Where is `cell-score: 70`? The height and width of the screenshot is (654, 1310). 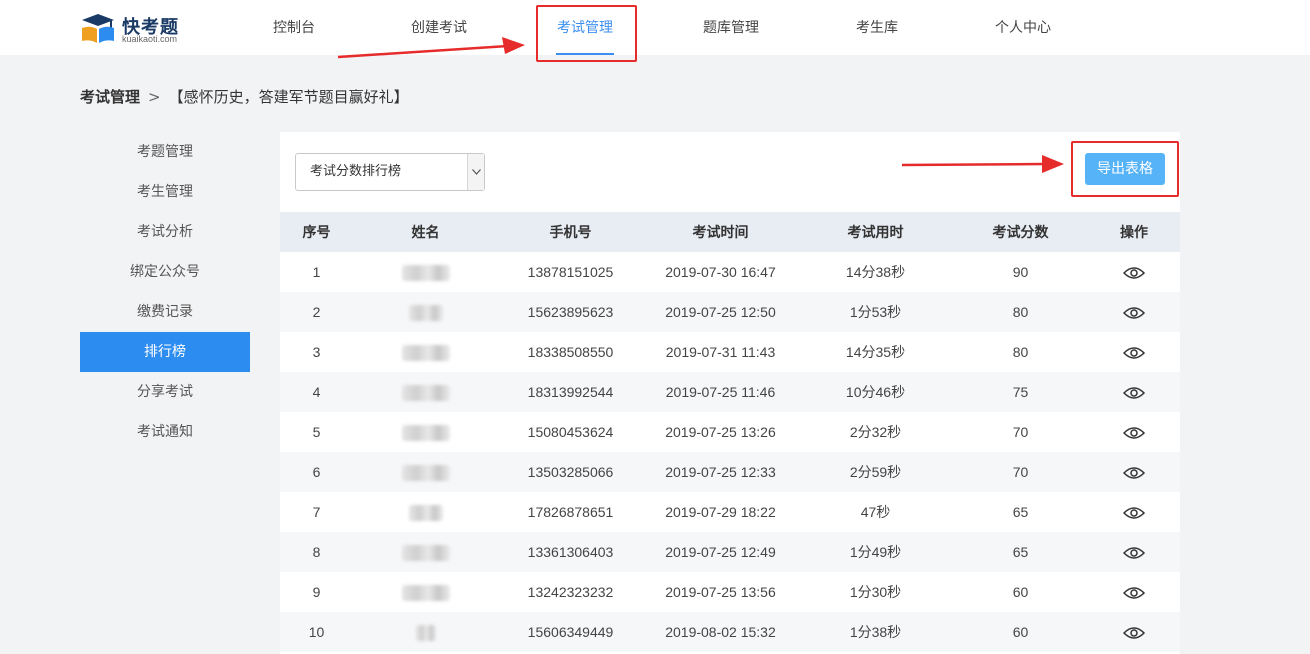 cell-score: 70 is located at coordinates (1020, 472).